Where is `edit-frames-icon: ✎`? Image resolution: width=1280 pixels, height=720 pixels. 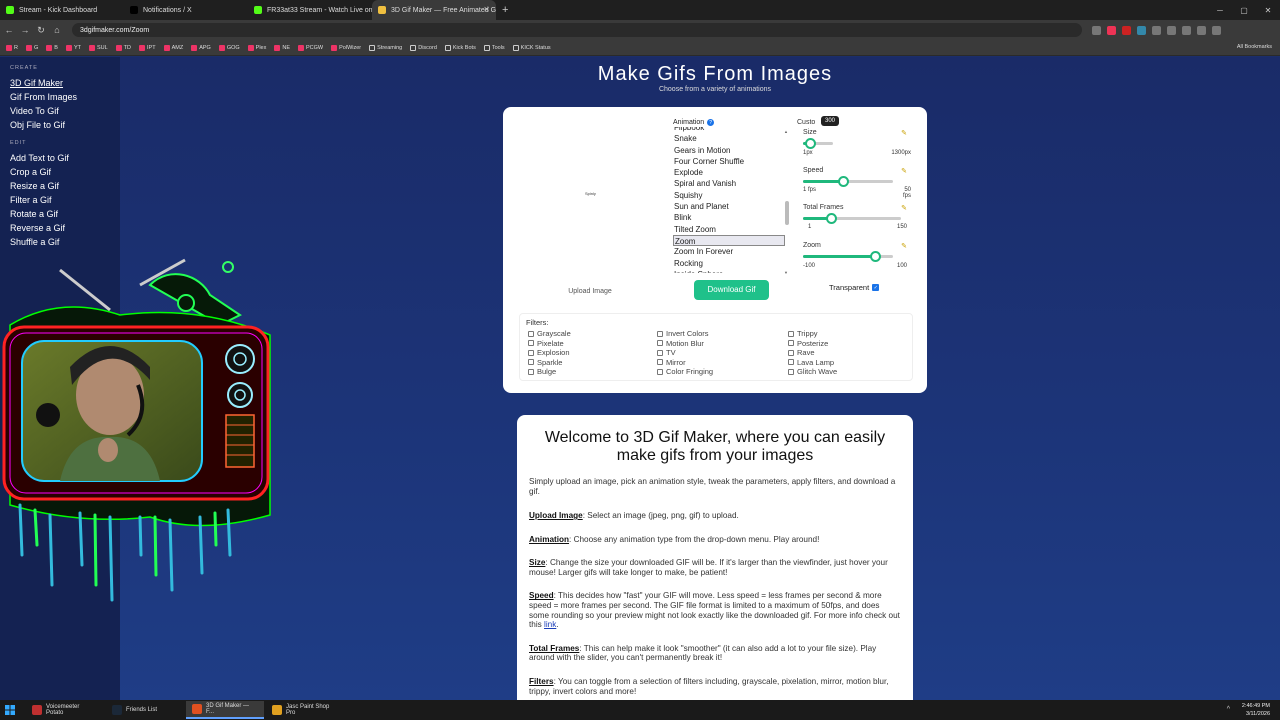
edit-frames-icon: ✎ is located at coordinates (904, 208).